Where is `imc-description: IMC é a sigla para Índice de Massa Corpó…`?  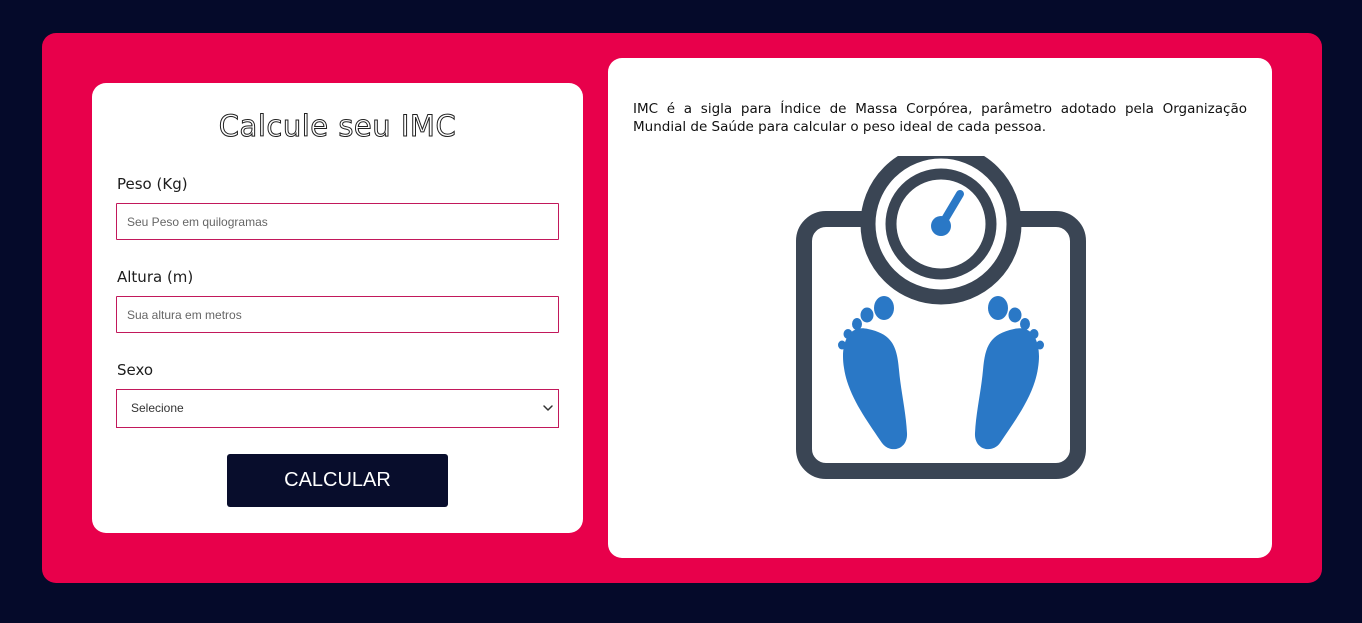
imc-description: IMC é a sigla para Índice de Massa Corpó… is located at coordinates (940, 118).